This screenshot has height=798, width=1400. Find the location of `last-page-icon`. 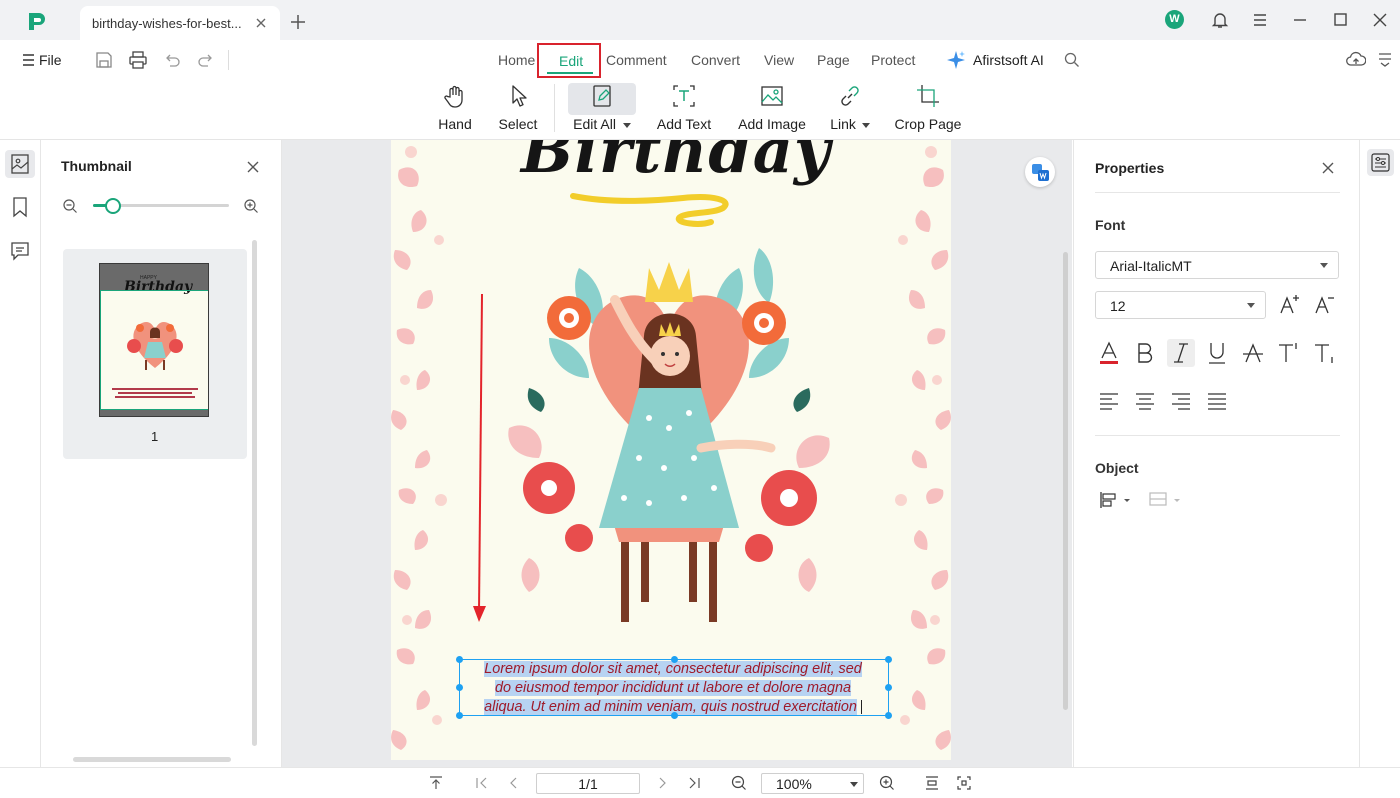

last-page-icon is located at coordinates (694, 783).